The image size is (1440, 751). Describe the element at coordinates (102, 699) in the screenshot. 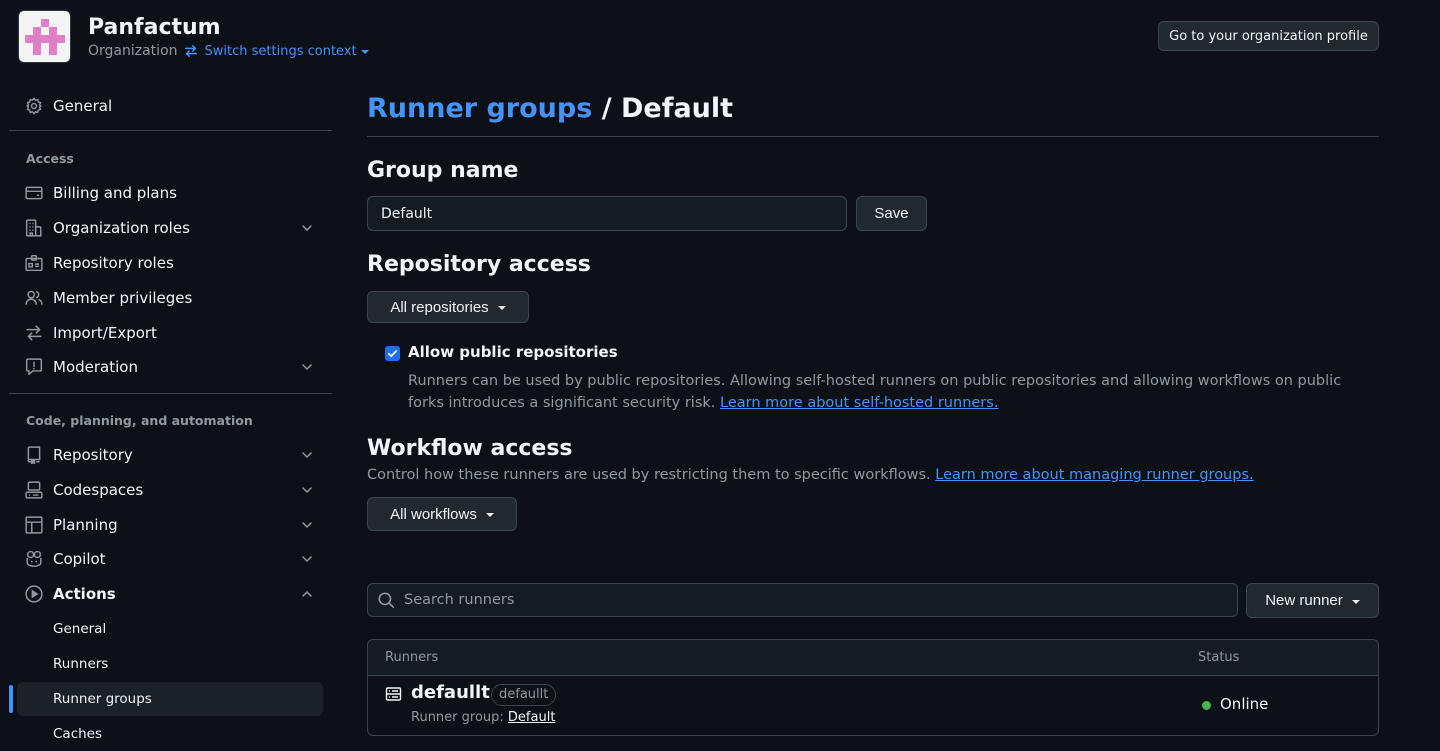

I see `sidebar-item-label: Runner groups` at that location.